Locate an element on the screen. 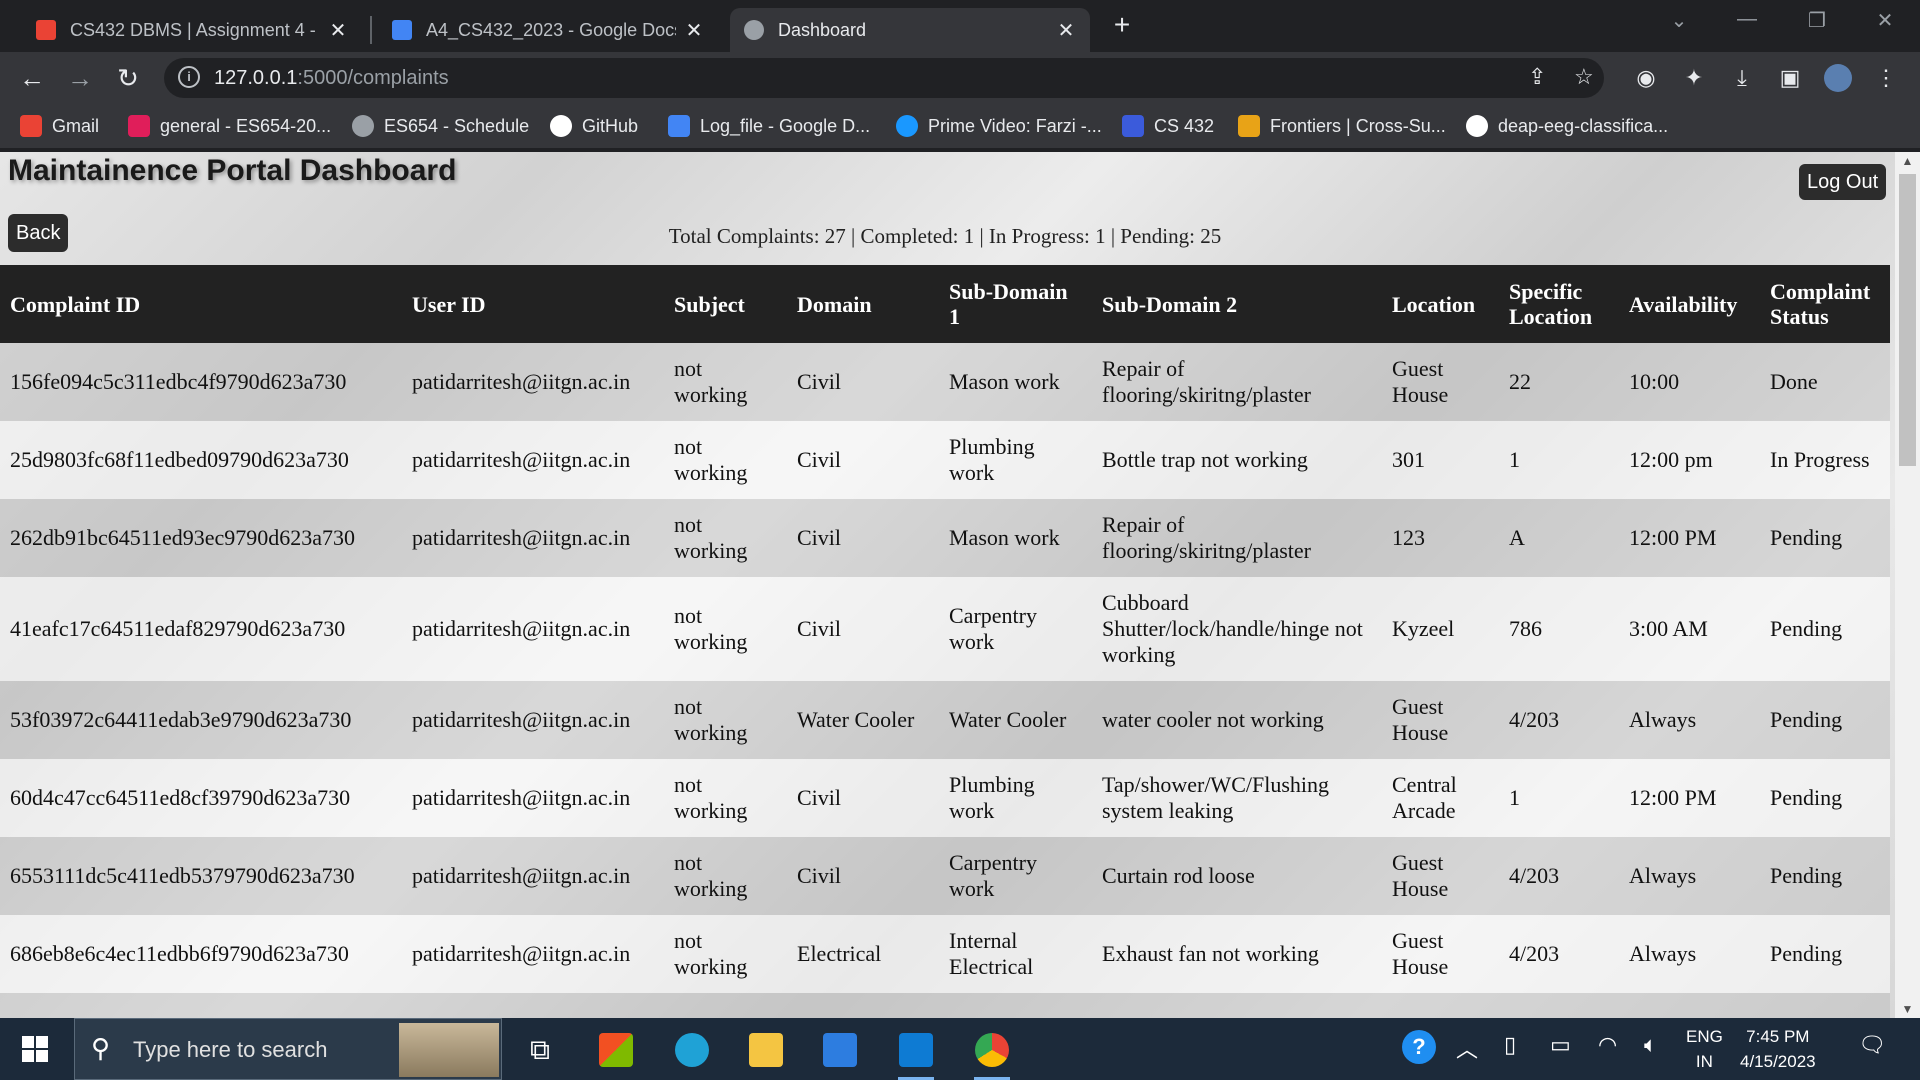  profile-avatar-icon is located at coordinates (1838, 78).